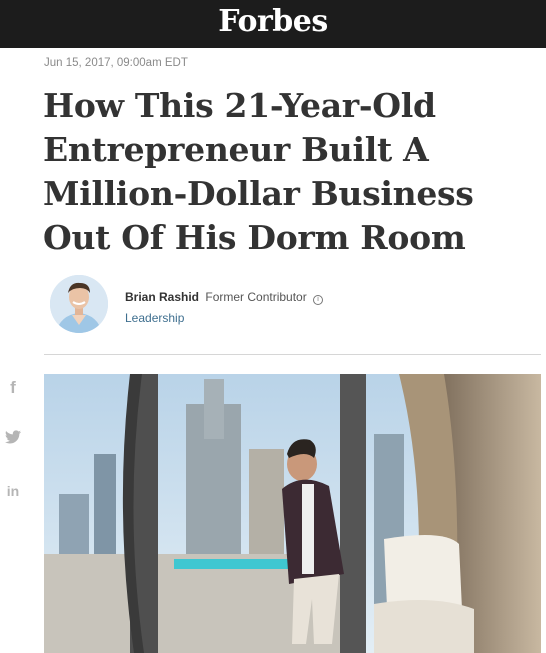  I want to click on twitter-share-icon, so click(13, 439).